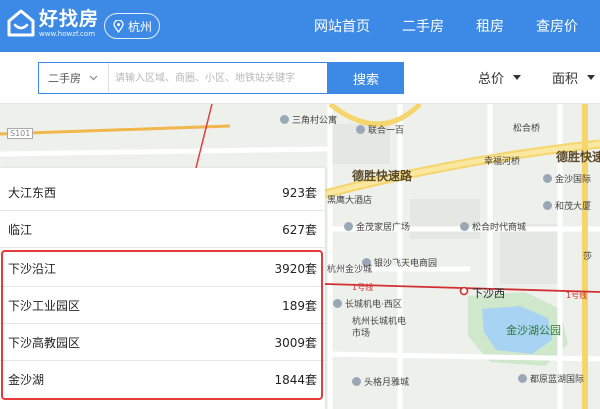  I want to click on list-item-name: 下沙沿江, so click(32, 268).